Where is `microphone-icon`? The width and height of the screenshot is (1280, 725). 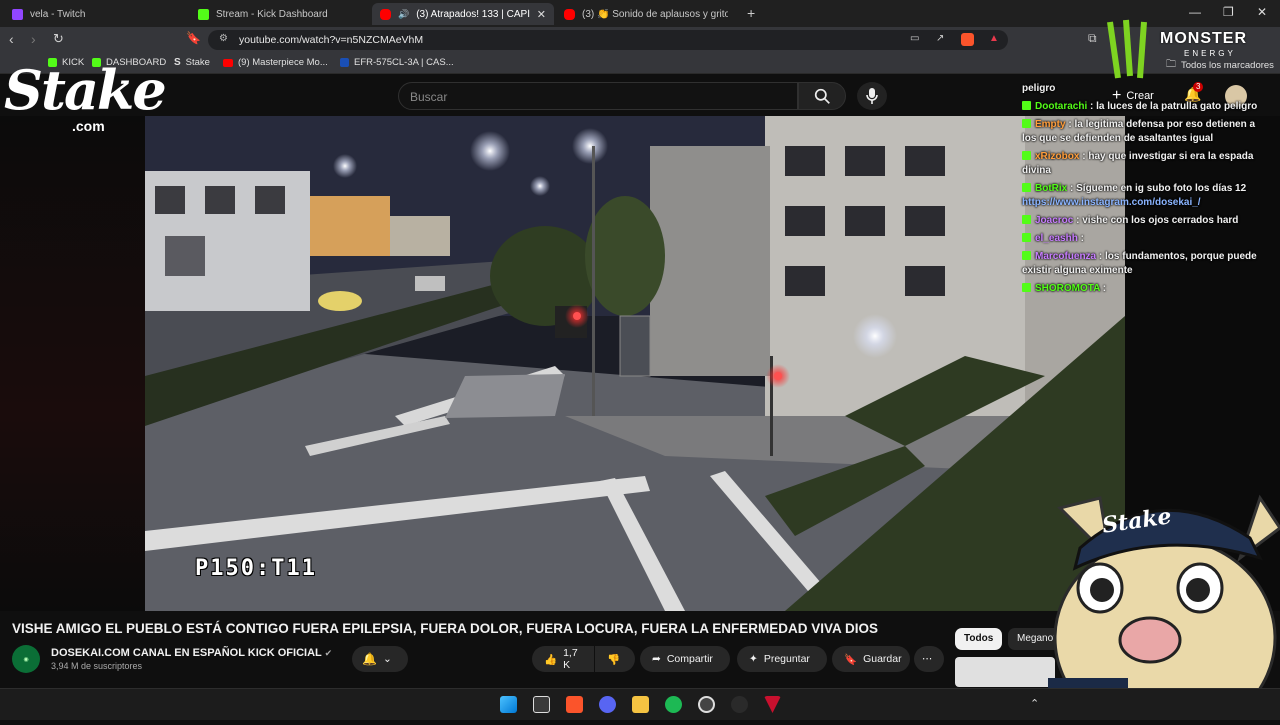 microphone-icon is located at coordinates (872, 96).